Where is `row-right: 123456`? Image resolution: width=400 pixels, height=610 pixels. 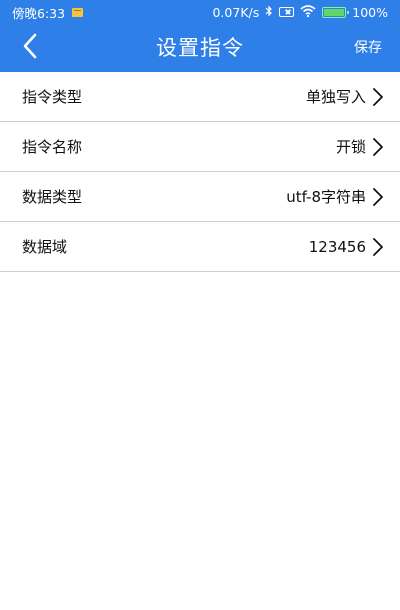
row-right: 123456 is located at coordinates (346, 247).